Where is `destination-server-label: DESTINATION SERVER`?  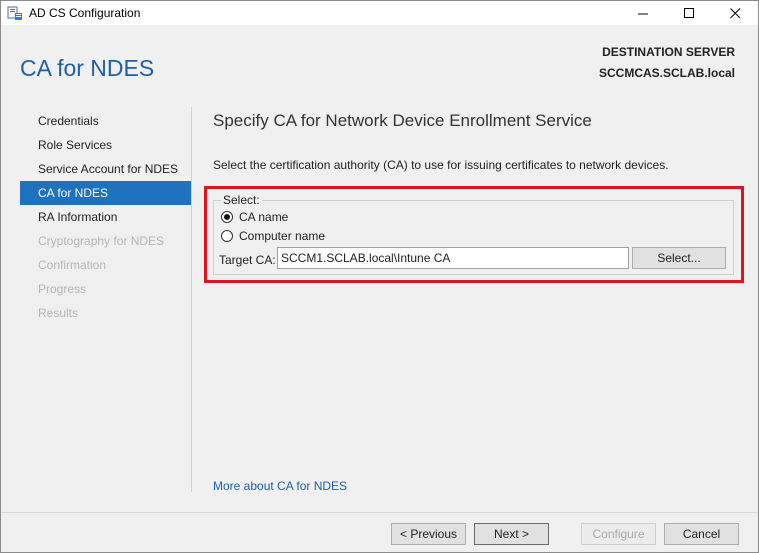 destination-server-label: DESTINATION SERVER is located at coordinates (668, 52).